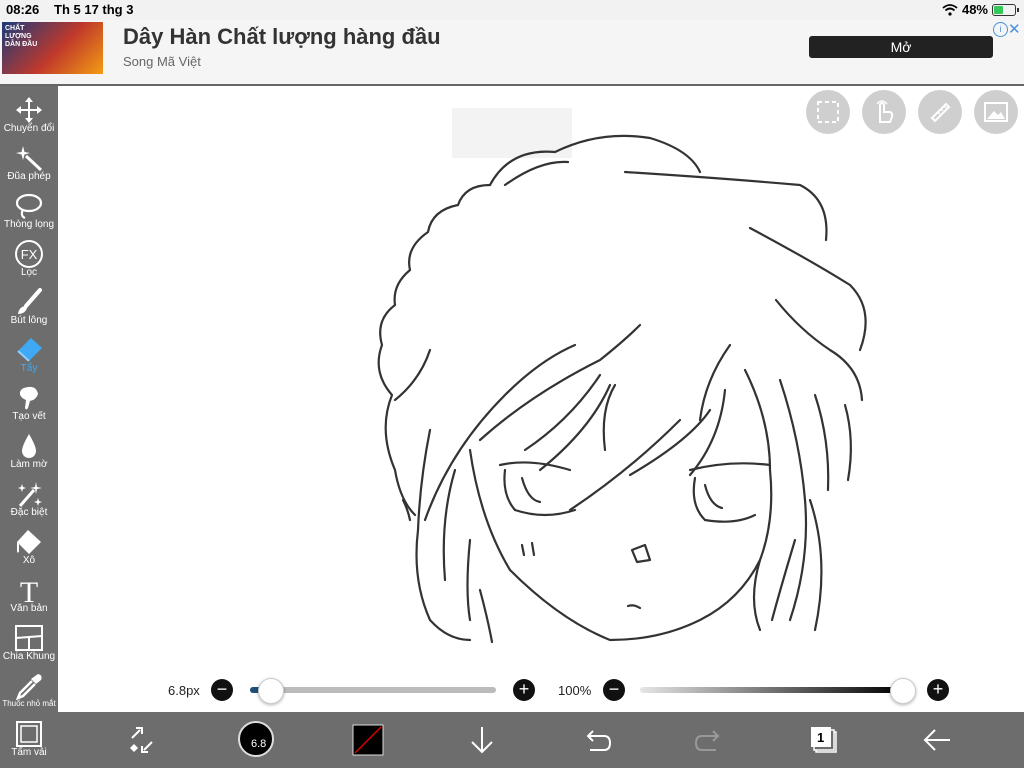  I want to click on color-swatch, so click(368, 740).